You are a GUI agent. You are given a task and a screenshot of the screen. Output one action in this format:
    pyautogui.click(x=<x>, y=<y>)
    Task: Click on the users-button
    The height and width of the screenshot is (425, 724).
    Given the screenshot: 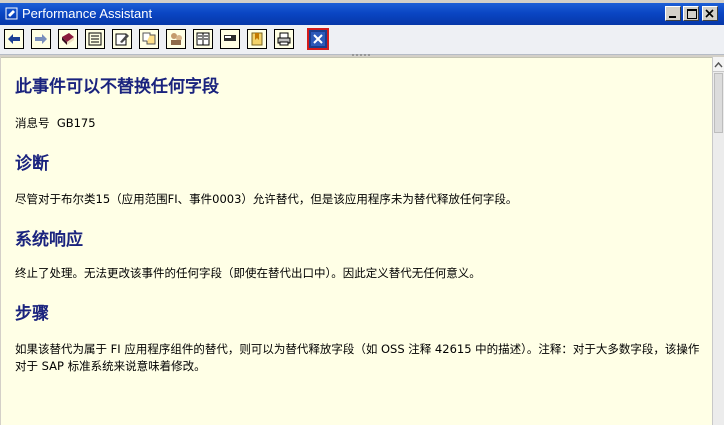 What is the action you would take?
    pyautogui.click(x=176, y=39)
    